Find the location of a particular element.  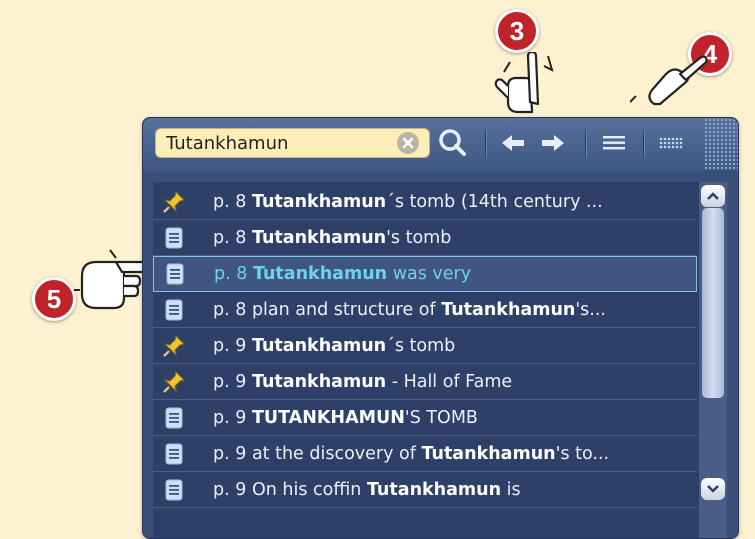

chevron-up-icon is located at coordinates (713, 196).